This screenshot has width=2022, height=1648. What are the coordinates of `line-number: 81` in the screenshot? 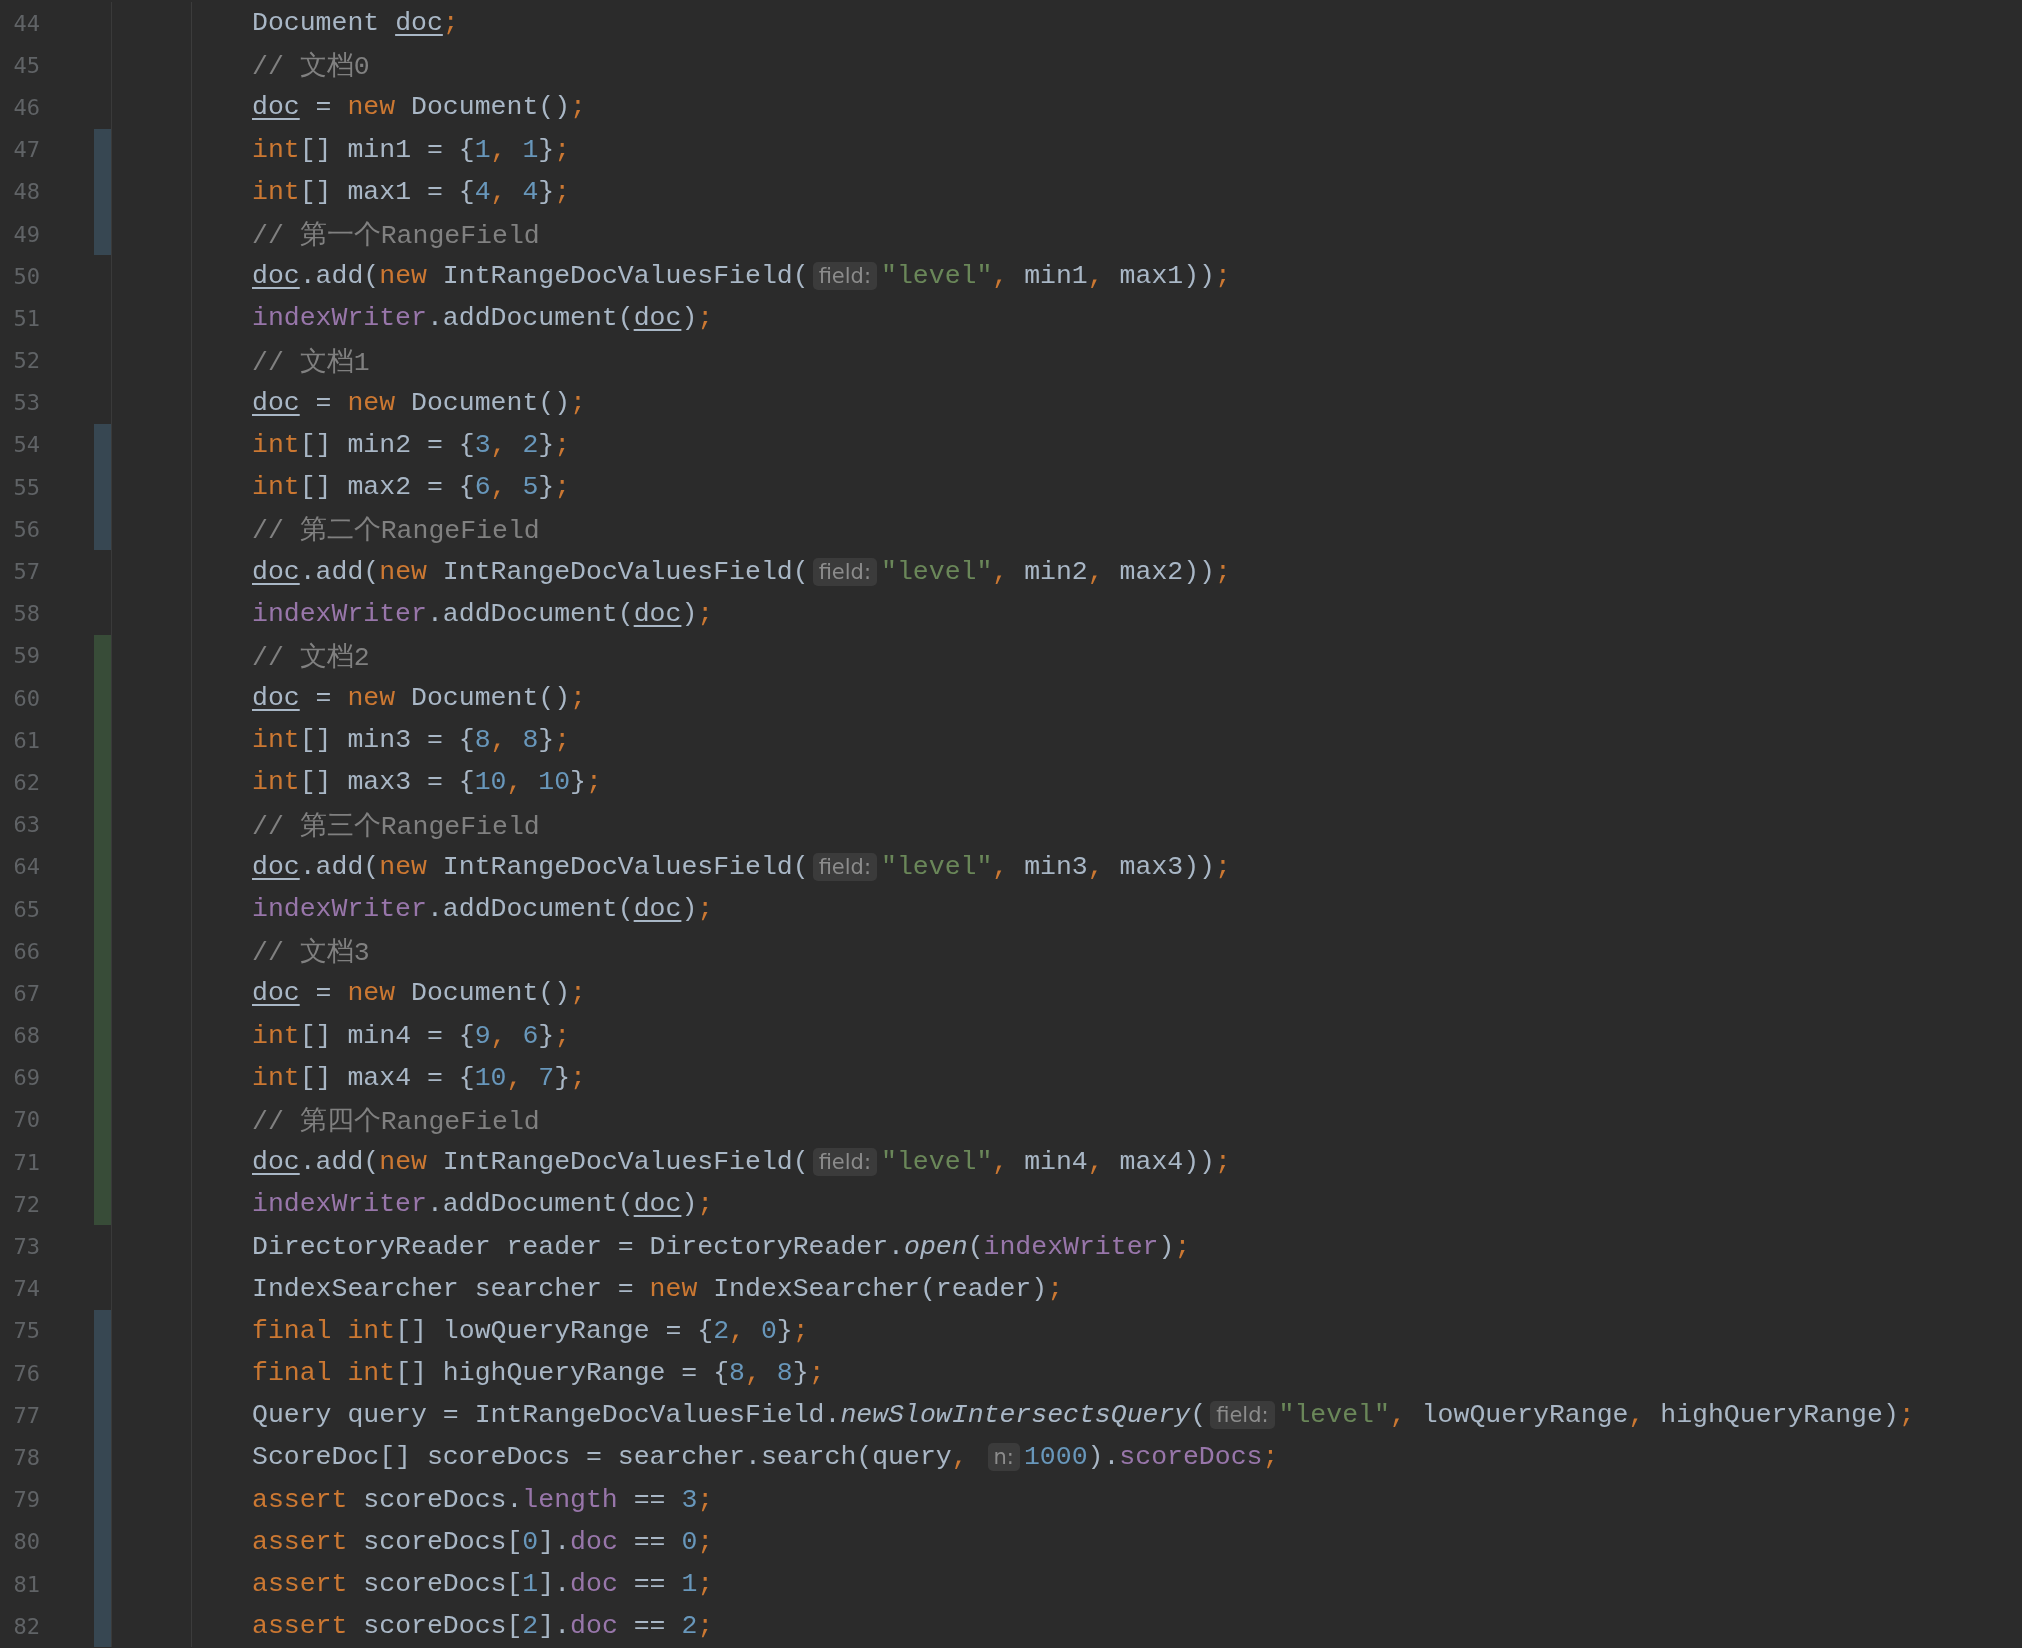 It's located at (26, 1584).